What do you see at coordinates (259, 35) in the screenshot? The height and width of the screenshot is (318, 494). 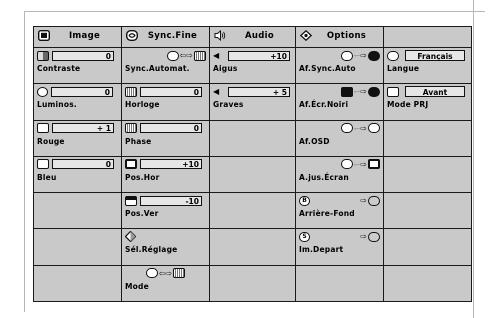 I see `tab-audio-label: Audio` at bounding box center [259, 35].